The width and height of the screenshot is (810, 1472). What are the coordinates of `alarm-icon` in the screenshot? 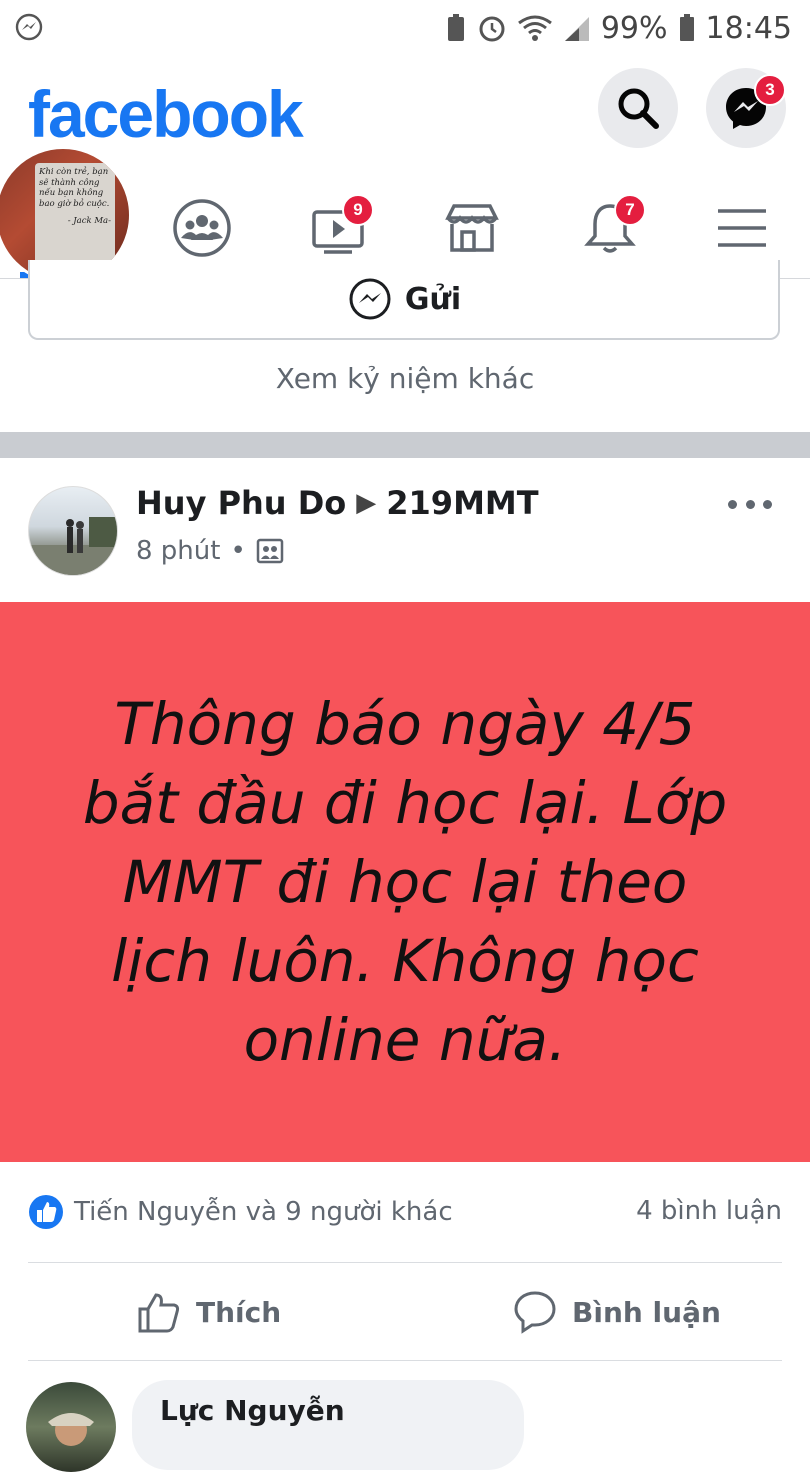 It's located at (492, 28).